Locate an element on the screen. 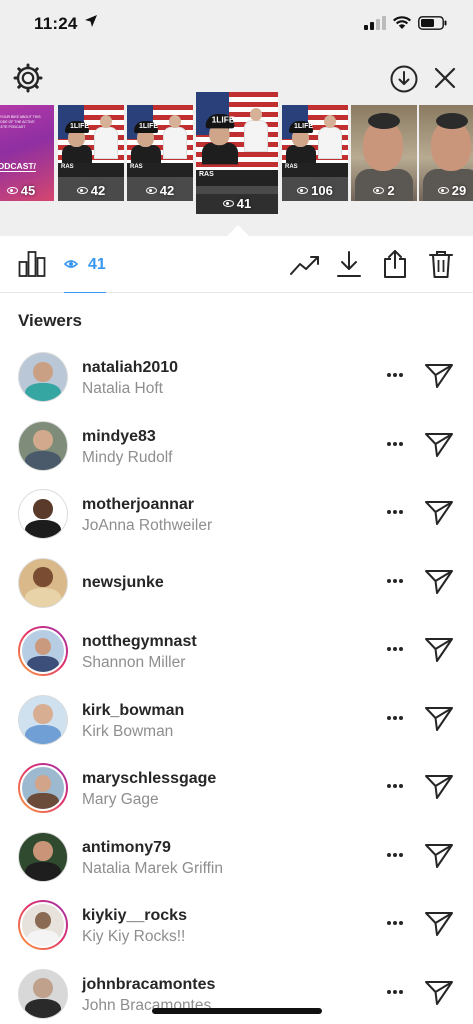  viewer-row: kiykiy__rocks Kiy Kiy Rocks!! is located at coordinates (236, 922).